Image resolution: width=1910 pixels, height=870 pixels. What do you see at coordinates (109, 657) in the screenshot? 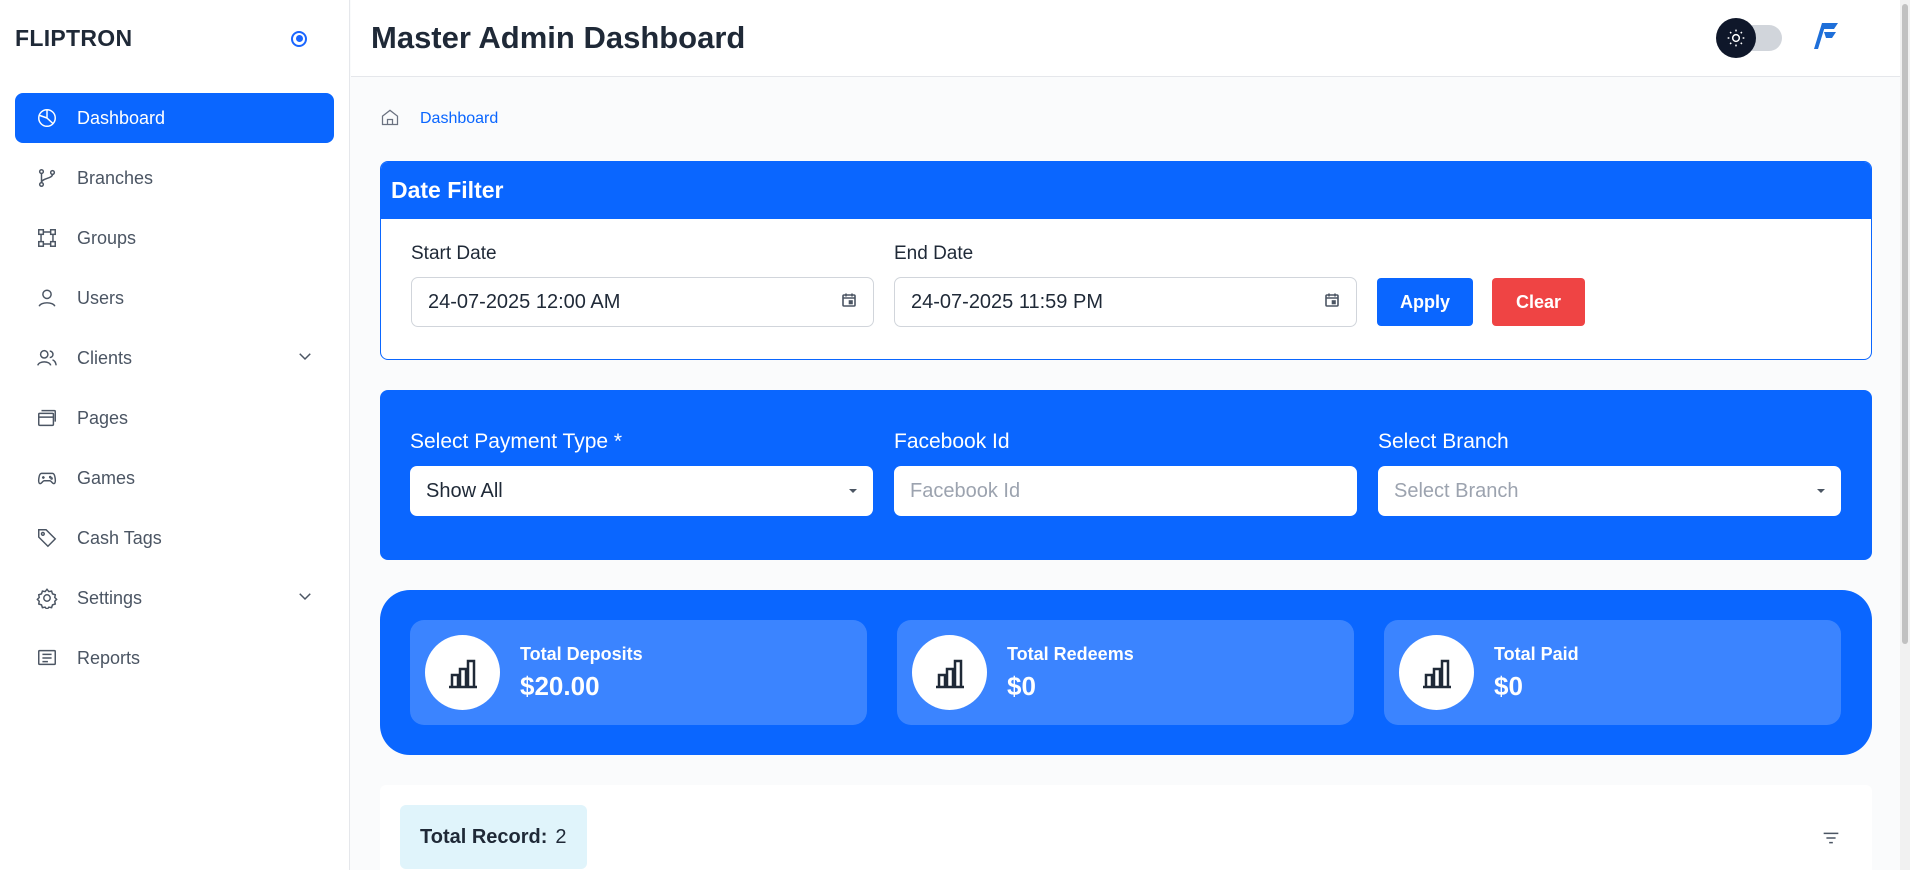
I see `sidebar-item-label: Reports` at bounding box center [109, 657].